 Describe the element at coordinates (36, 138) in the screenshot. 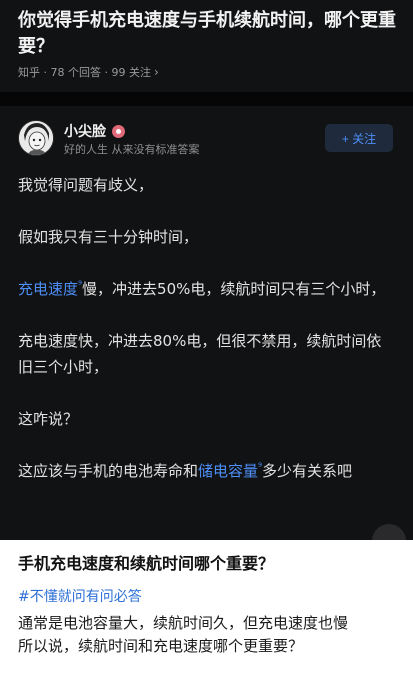

I see `avatar` at that location.